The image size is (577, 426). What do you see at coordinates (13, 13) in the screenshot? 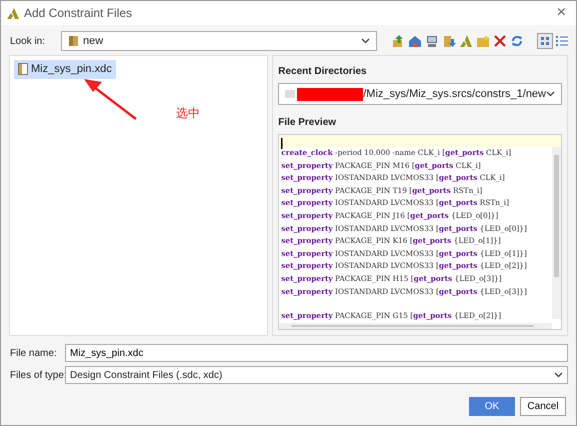
I see `logo-icon` at bounding box center [13, 13].